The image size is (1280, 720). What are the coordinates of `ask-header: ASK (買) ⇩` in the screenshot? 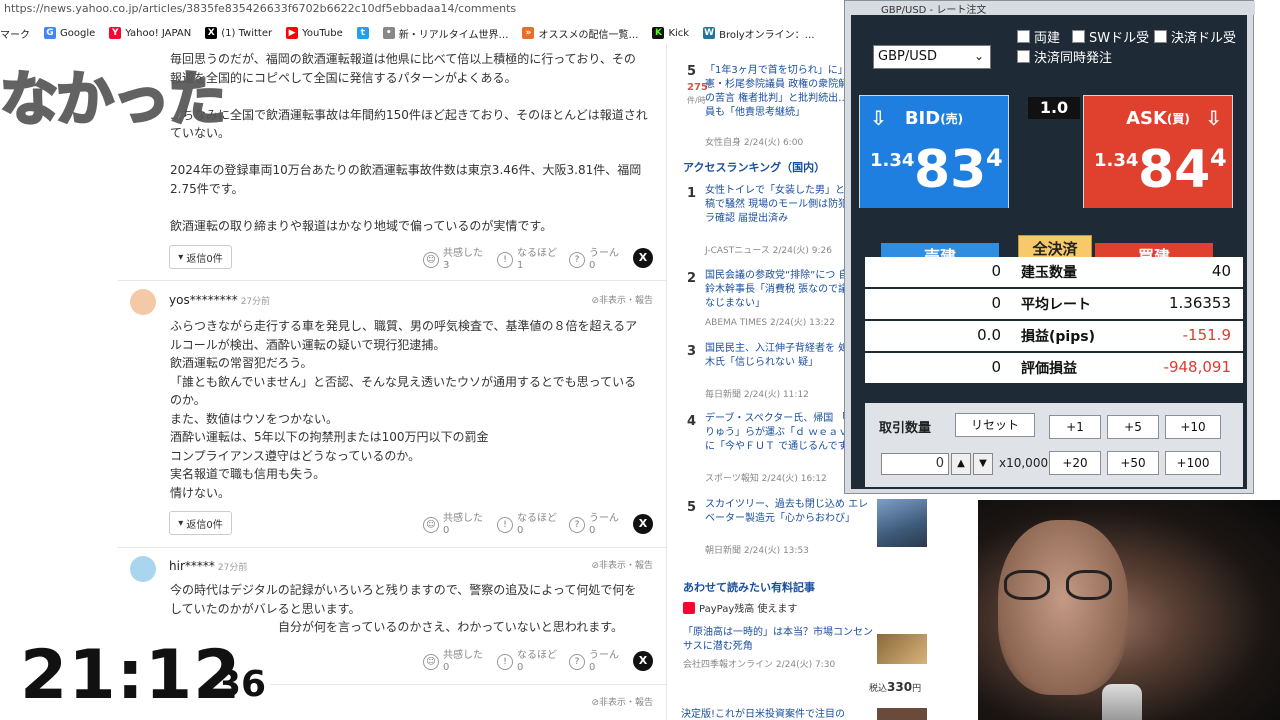 It's located at (1158, 118).